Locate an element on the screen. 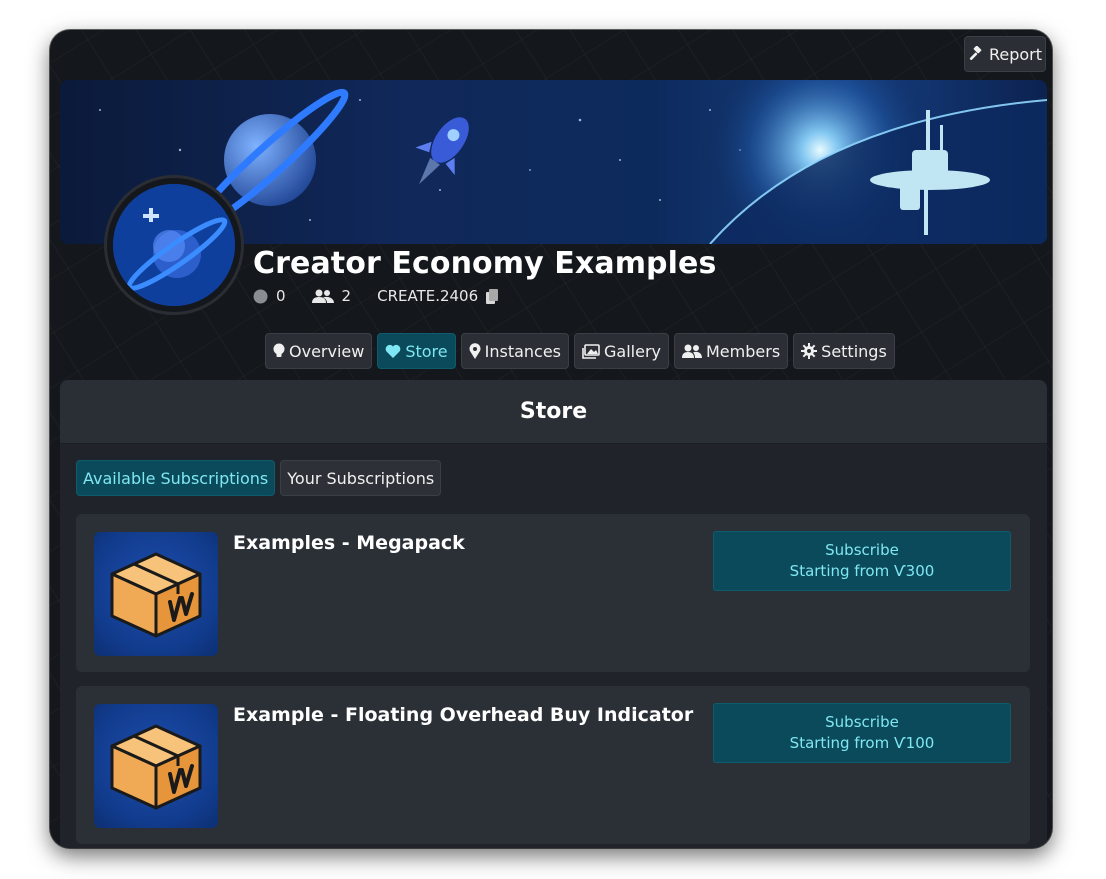 This screenshot has height=879, width=1106. tab-your-subscriptions: Your Subscriptions is located at coordinates (361, 478).